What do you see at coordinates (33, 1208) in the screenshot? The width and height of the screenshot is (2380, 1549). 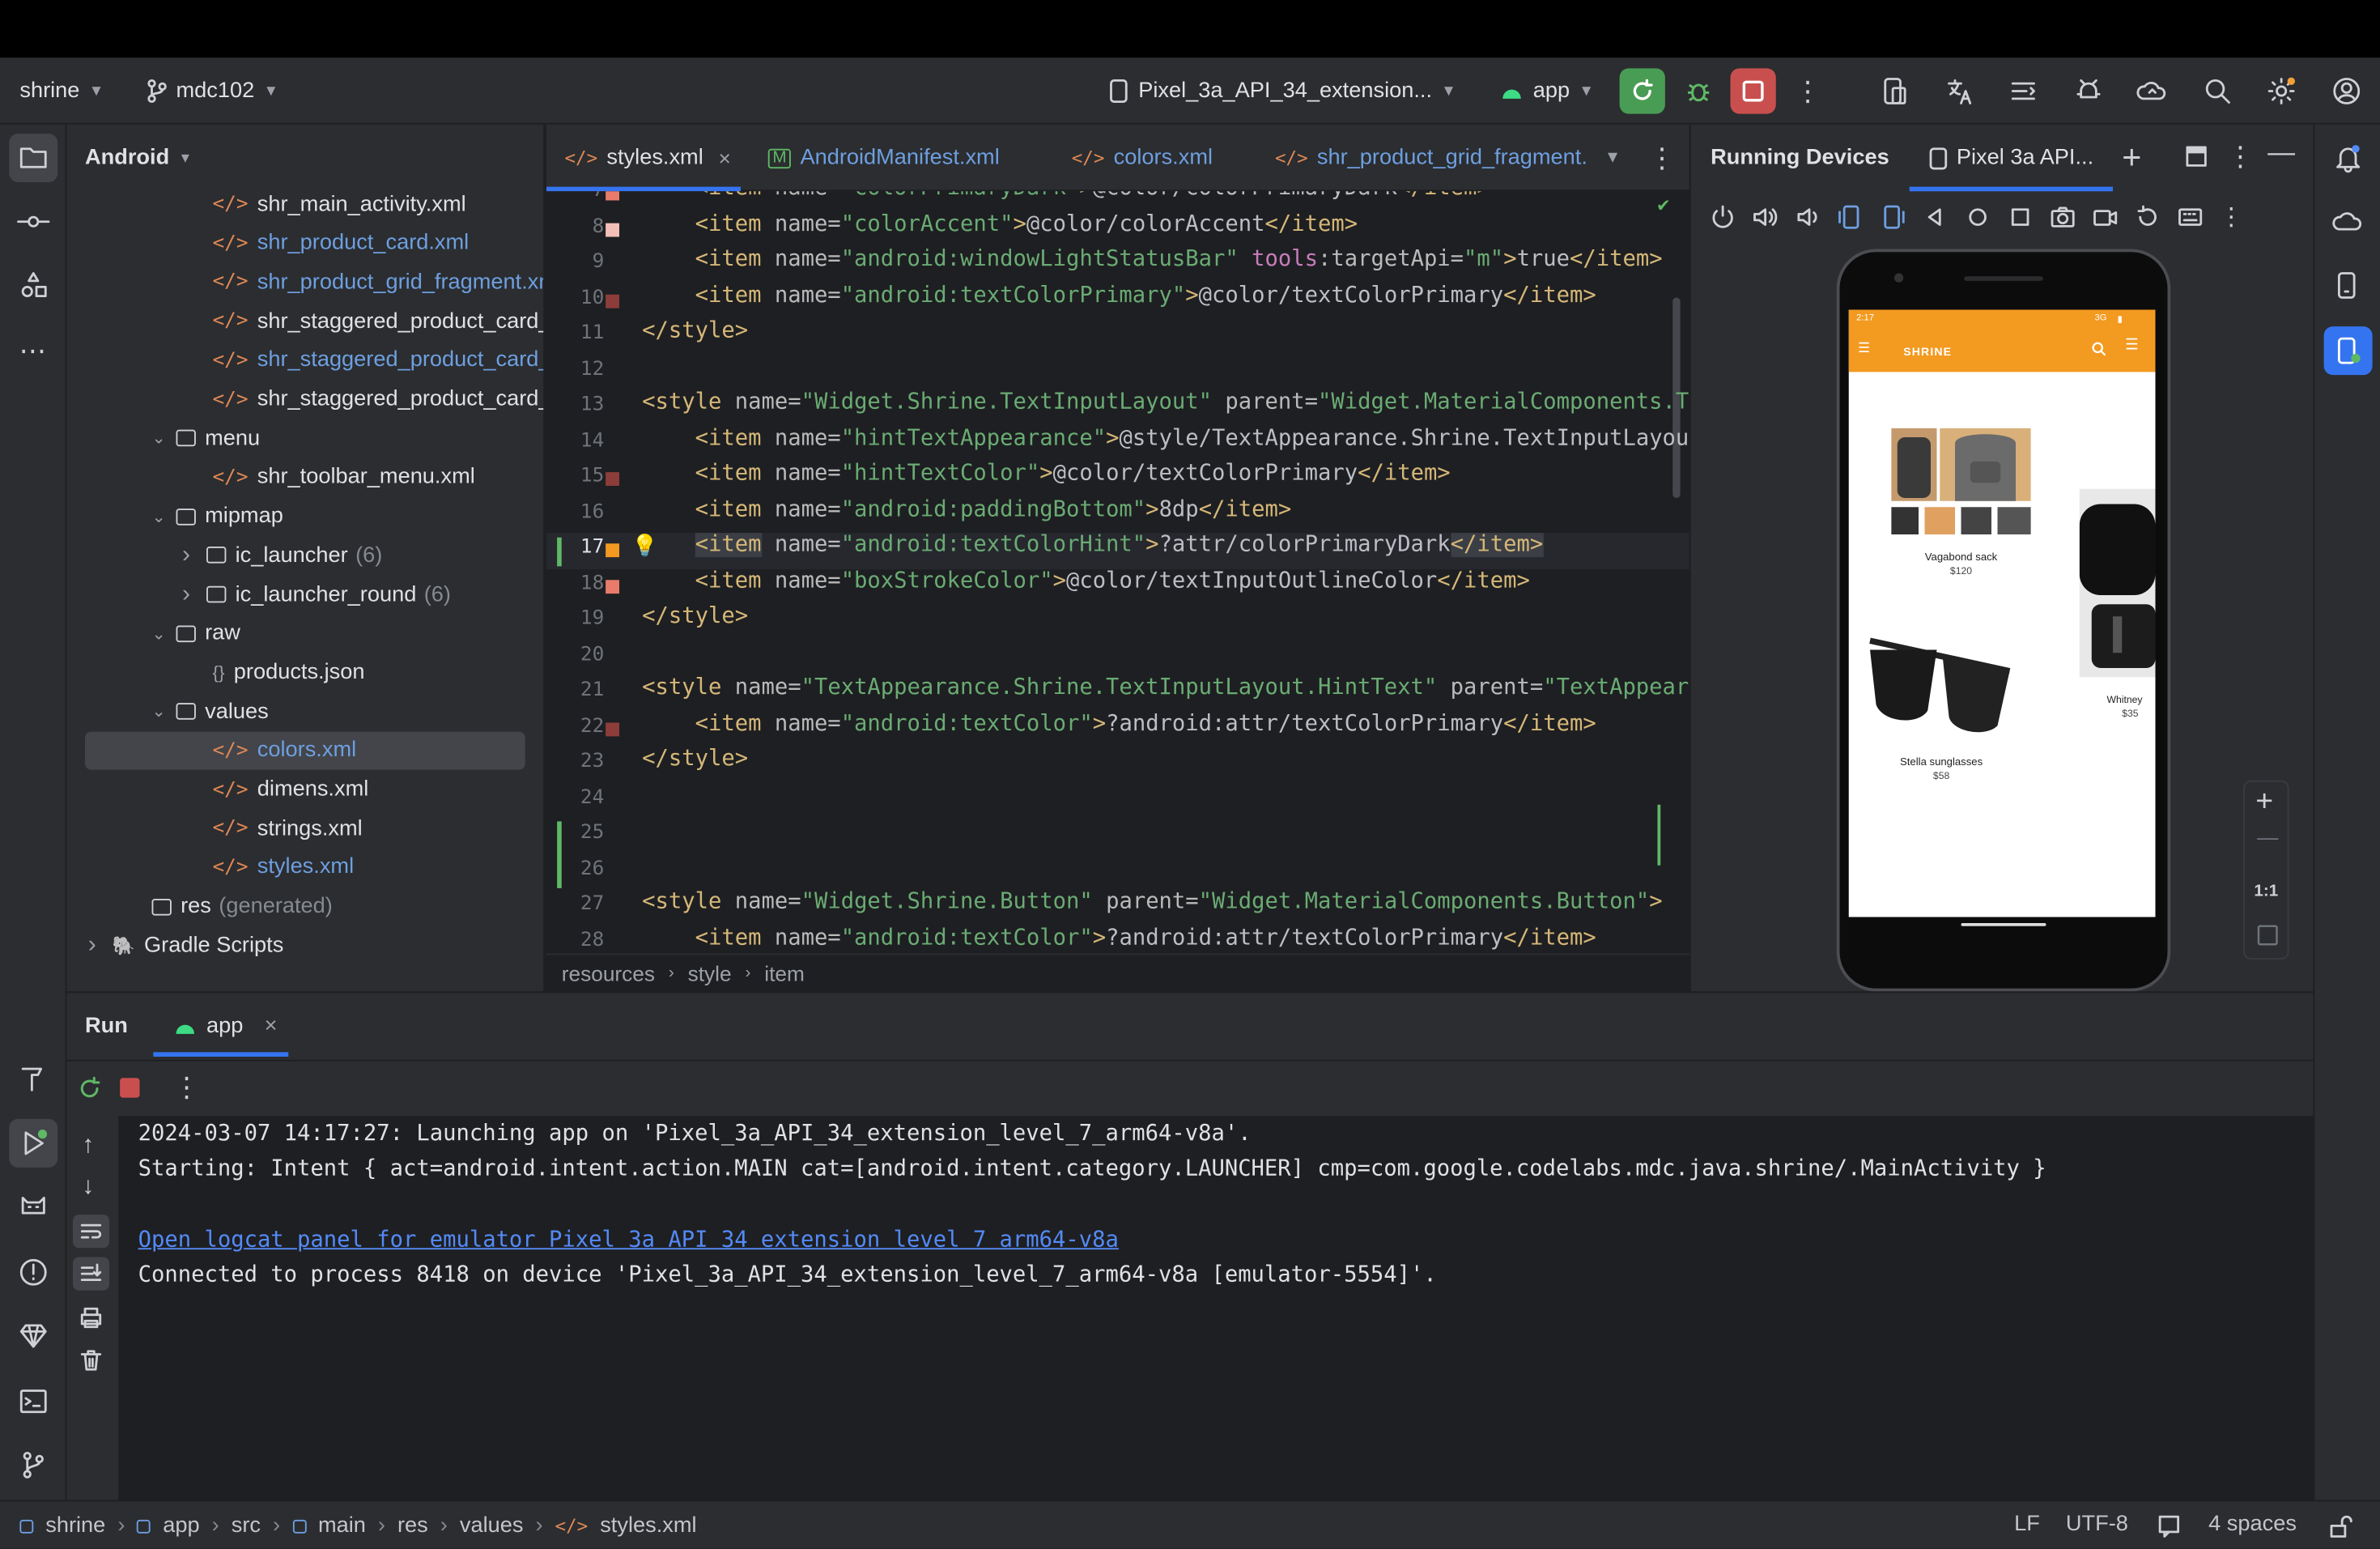 I see `logcat-tool-button` at bounding box center [33, 1208].